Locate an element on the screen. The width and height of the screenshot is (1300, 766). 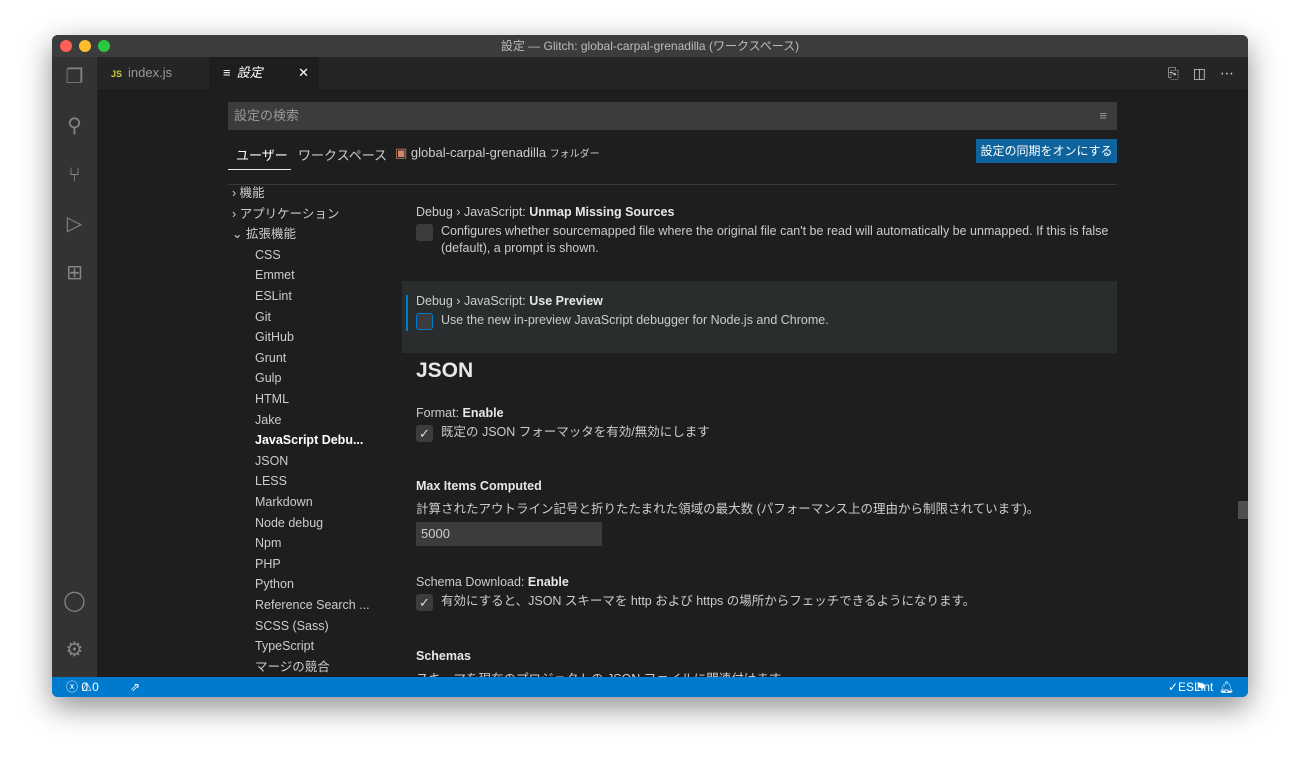
folder-icon: ▣ is located at coordinates (401, 152).